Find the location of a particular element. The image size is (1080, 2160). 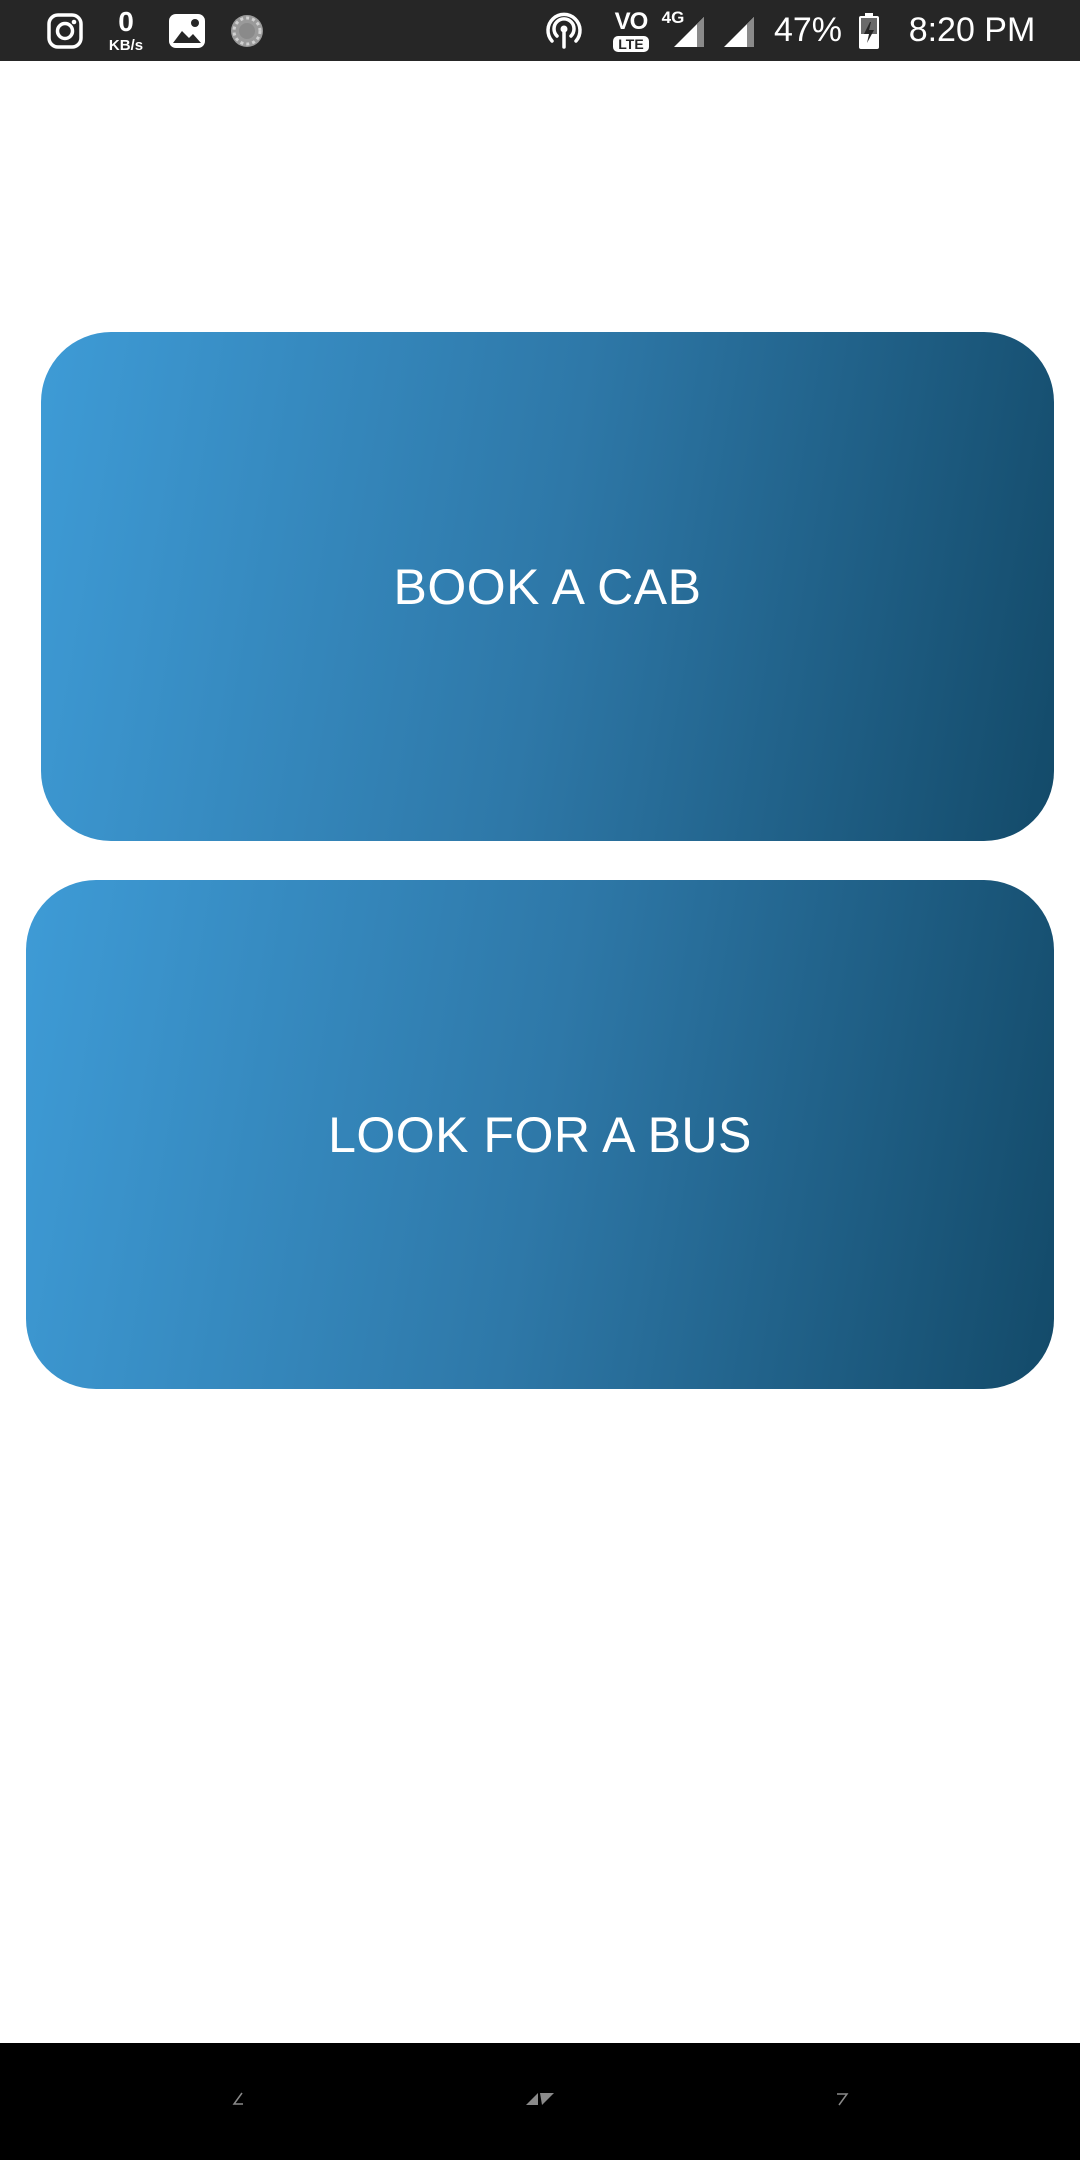

nav-home-icon is located at coordinates (540, 2102).